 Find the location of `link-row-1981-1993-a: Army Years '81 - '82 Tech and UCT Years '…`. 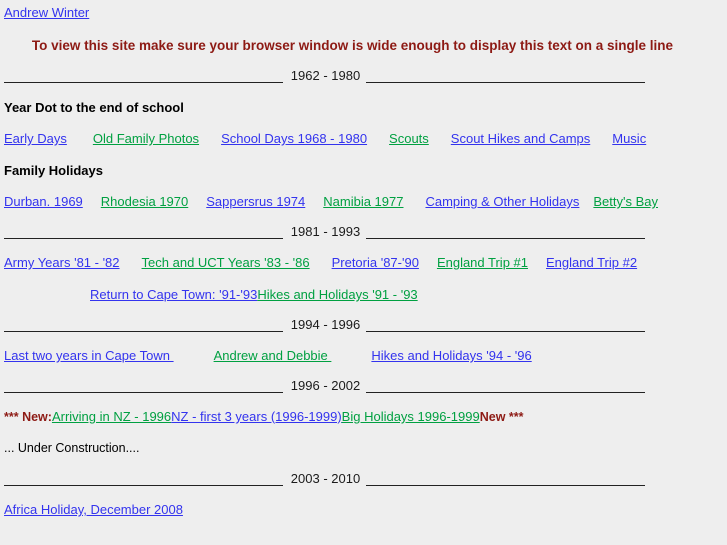

link-row-1981-1993-a: Army Years '81 - '82 Tech and UCT Years '… is located at coordinates (365, 262).